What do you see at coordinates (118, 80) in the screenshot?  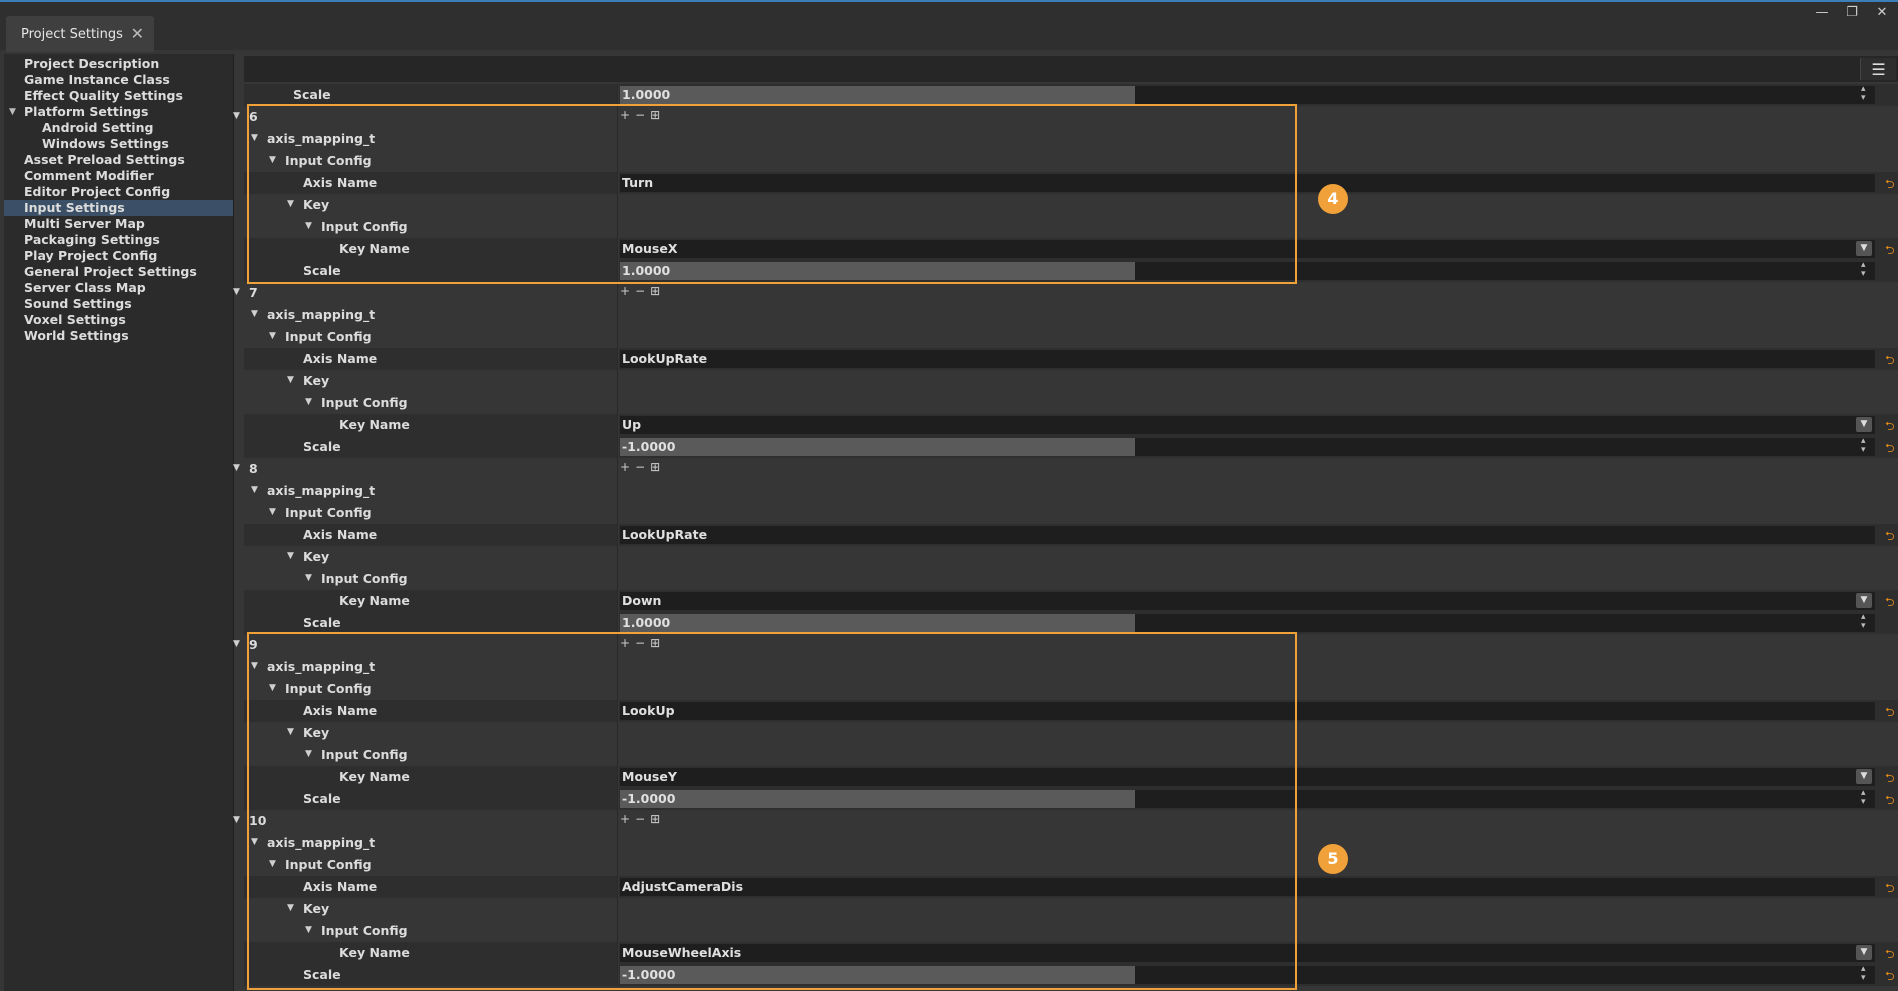 I see `sidebar-item: Game Instance Class` at bounding box center [118, 80].